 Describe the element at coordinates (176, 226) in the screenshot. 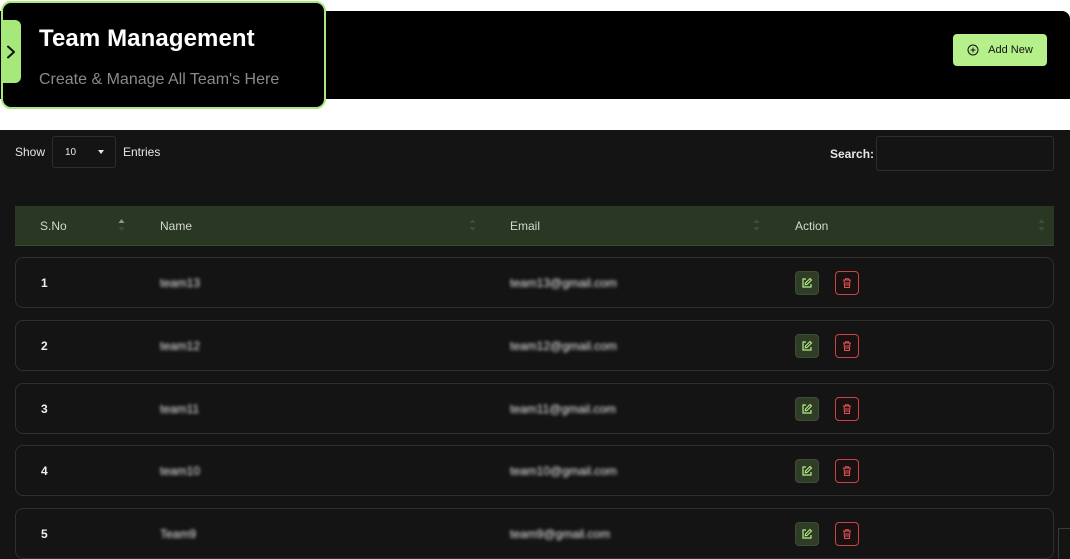

I see `column-header-name: Name` at that location.